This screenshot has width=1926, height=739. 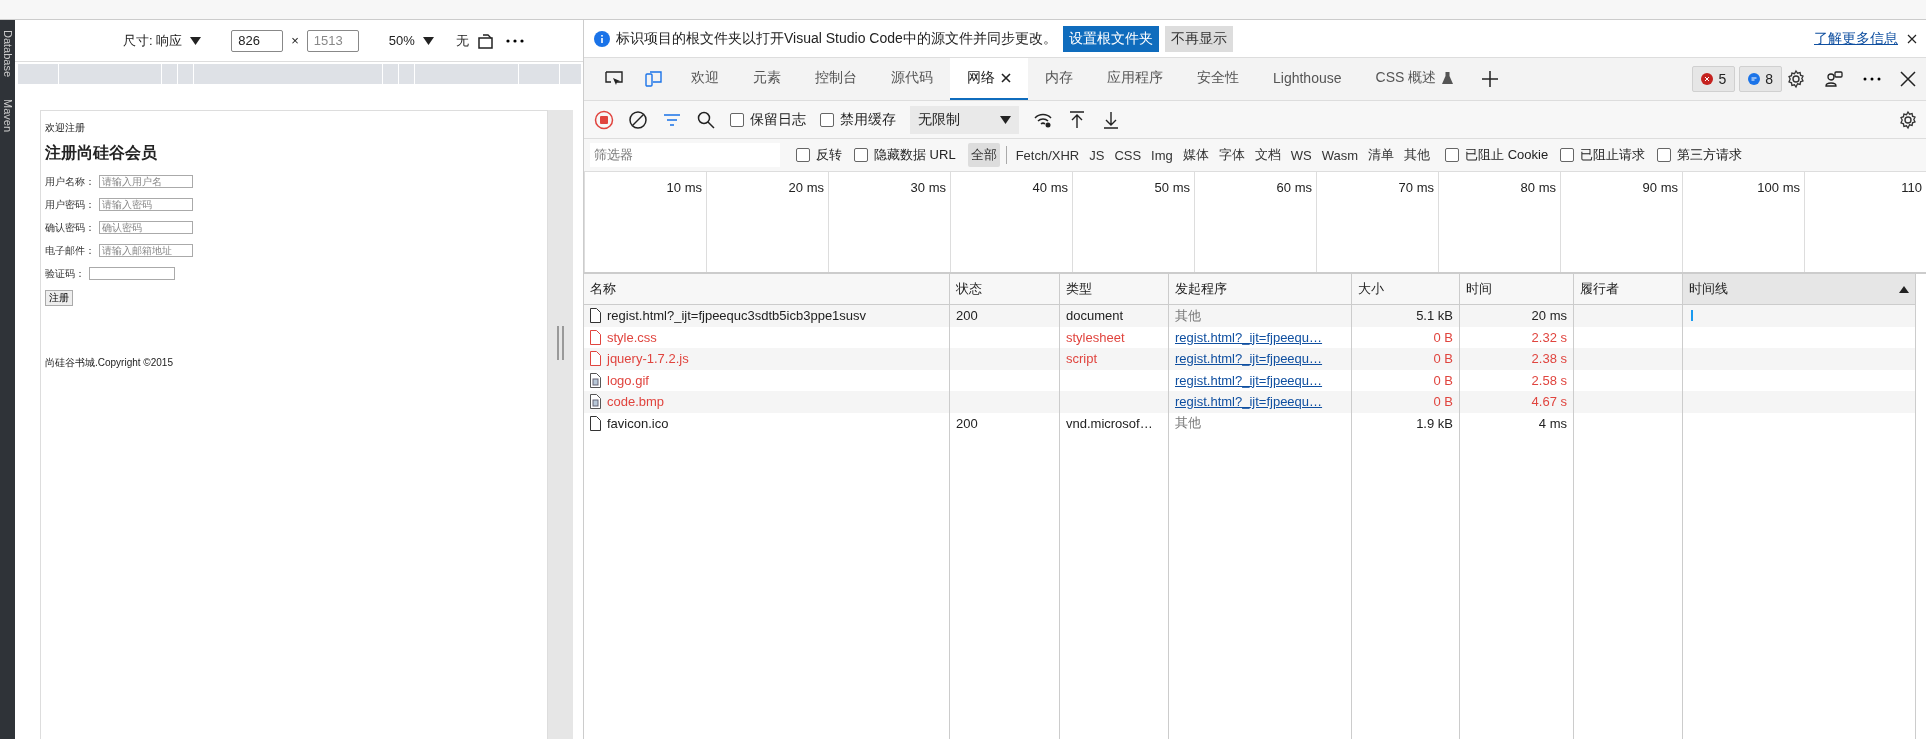 I want to click on panel-tab: Lighthouse, so click(x=1307, y=79).